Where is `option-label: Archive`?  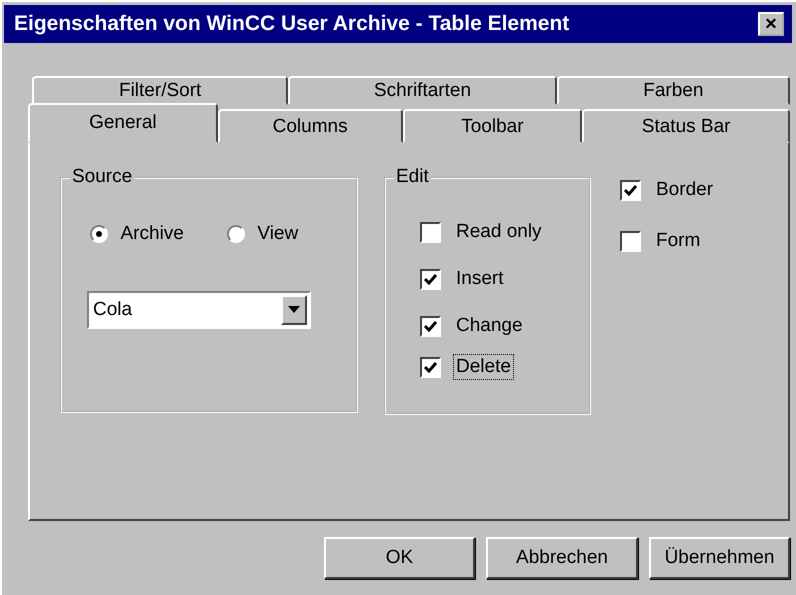
option-label: Archive is located at coordinates (152, 234).